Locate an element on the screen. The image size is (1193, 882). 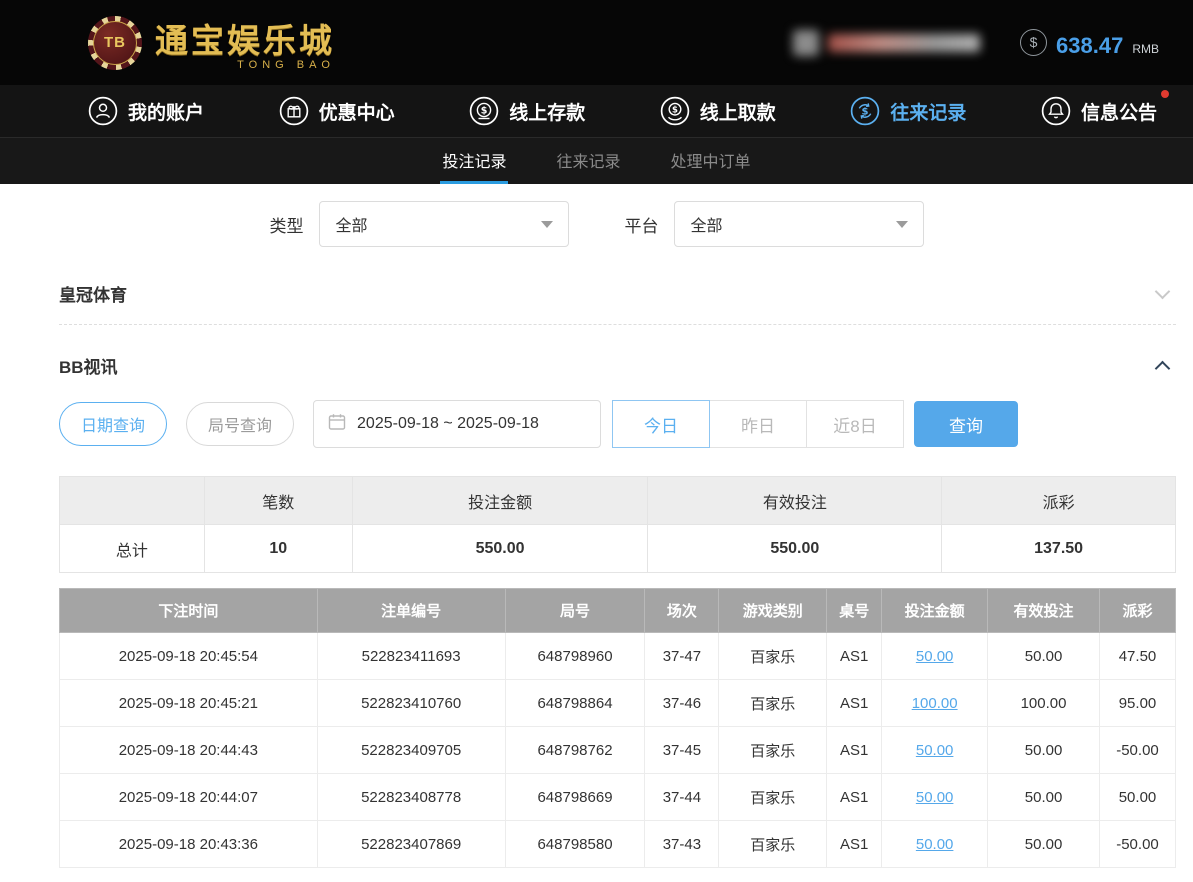
summary-header-count: 笔数 is located at coordinates (278, 500).